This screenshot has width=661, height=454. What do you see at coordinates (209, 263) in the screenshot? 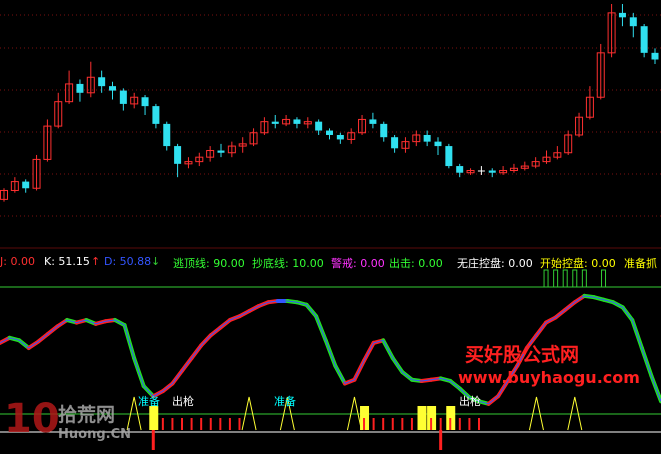
I see `escape-top-line-value: 逃顶线: 90.00` at bounding box center [209, 263].